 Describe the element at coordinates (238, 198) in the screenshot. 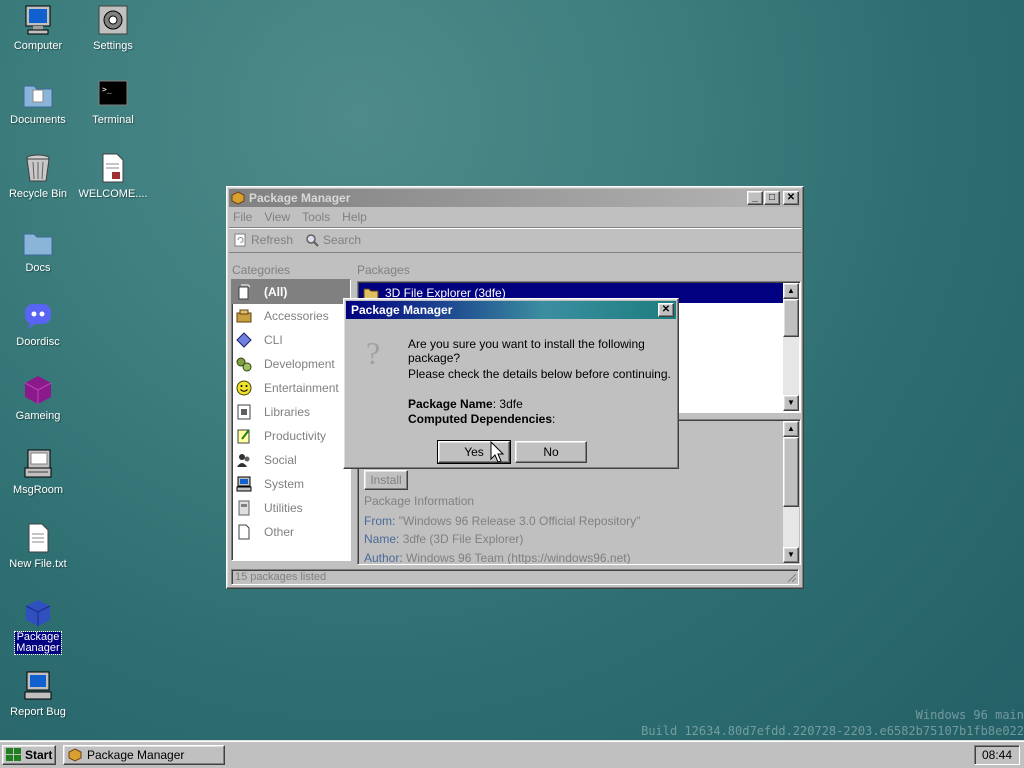

I see `package-icon` at that location.